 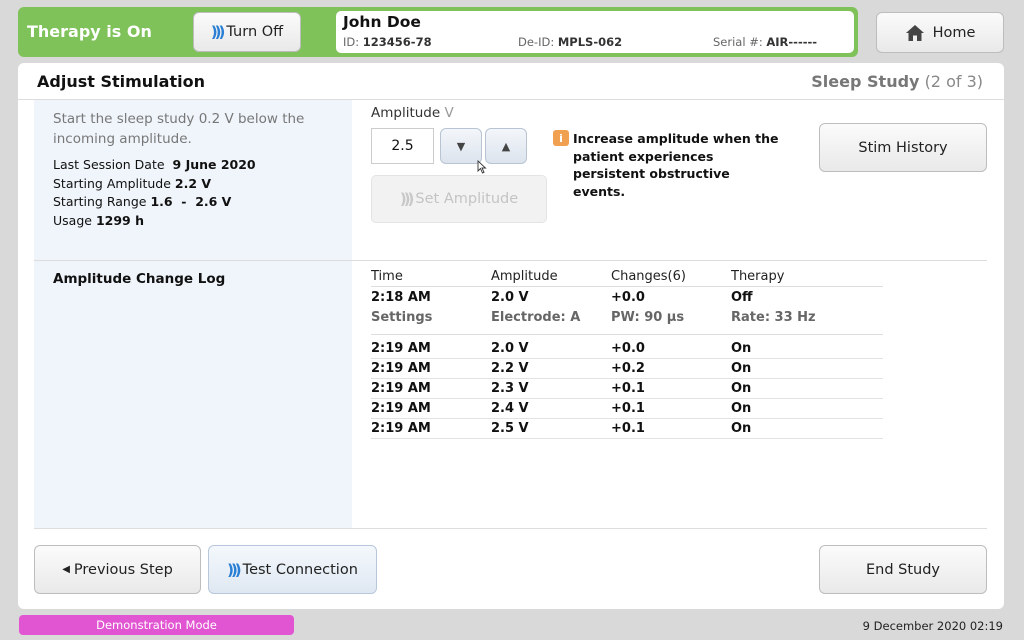 I want to click on end-study-label: End Study, so click(x=903, y=569).